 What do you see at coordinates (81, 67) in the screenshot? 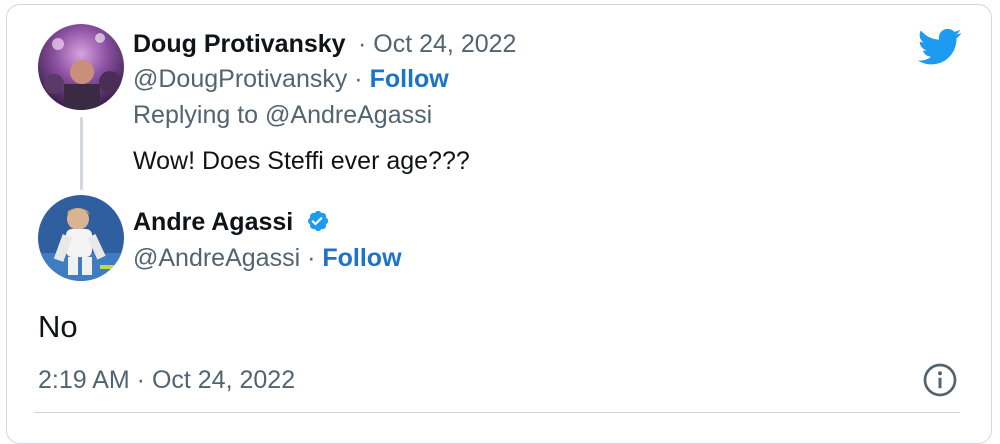
I see `doug-avatar` at bounding box center [81, 67].